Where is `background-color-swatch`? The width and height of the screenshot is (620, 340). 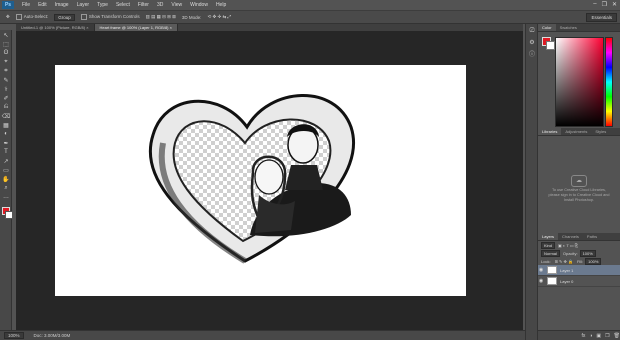 background-color-swatch is located at coordinates (9, 215).